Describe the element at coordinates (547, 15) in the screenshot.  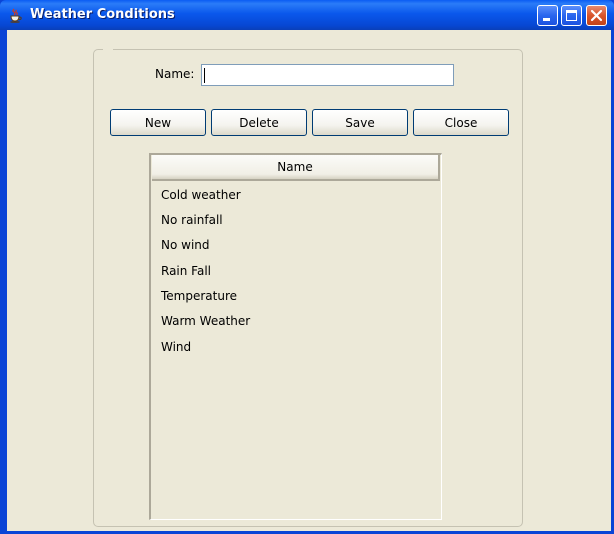
I see `minimize-button` at that location.